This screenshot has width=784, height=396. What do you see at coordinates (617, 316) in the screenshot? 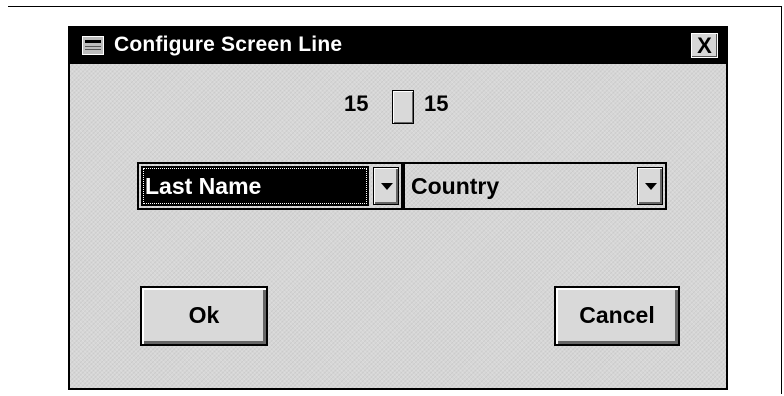
I see `cancel-button: Cancel` at bounding box center [617, 316].